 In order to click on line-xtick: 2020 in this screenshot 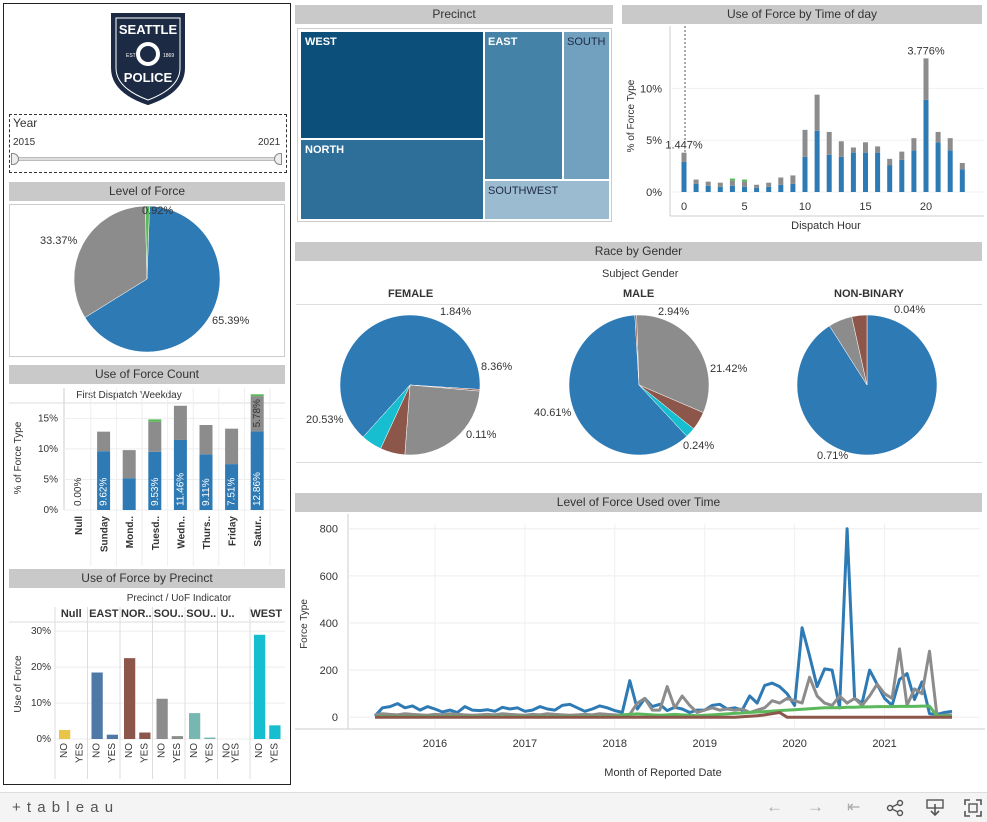, I will do `click(794, 744)`.